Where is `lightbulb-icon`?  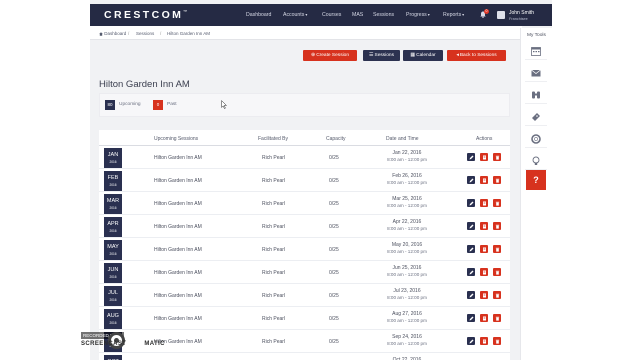 lightbulb-icon is located at coordinates (536, 160).